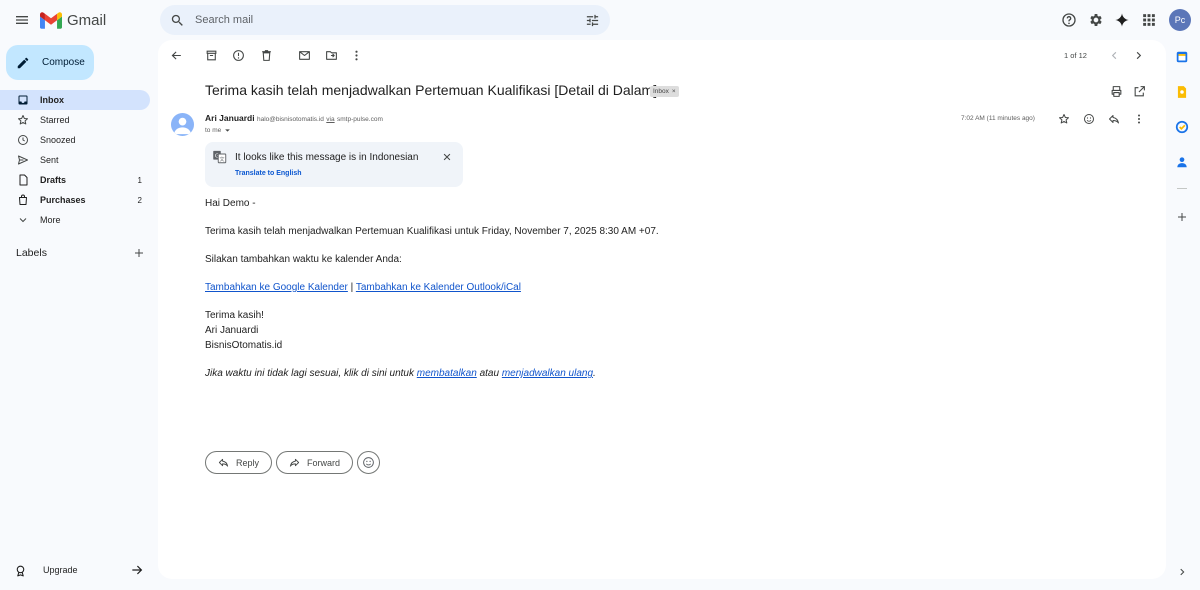  I want to click on sidebar-item-drafts: Drafts 1, so click(75, 180).